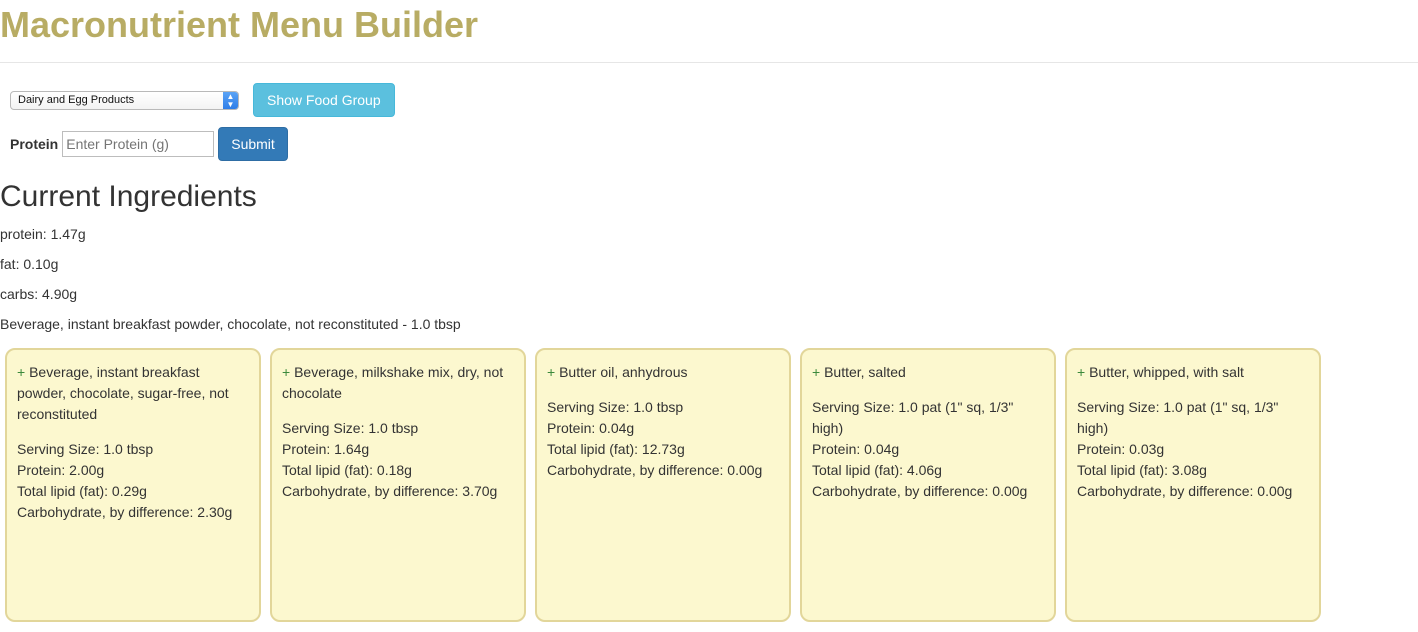 This screenshot has height=632, width=1418. I want to click on food-card-title: + Butter oil, anhydrous, so click(663, 372).